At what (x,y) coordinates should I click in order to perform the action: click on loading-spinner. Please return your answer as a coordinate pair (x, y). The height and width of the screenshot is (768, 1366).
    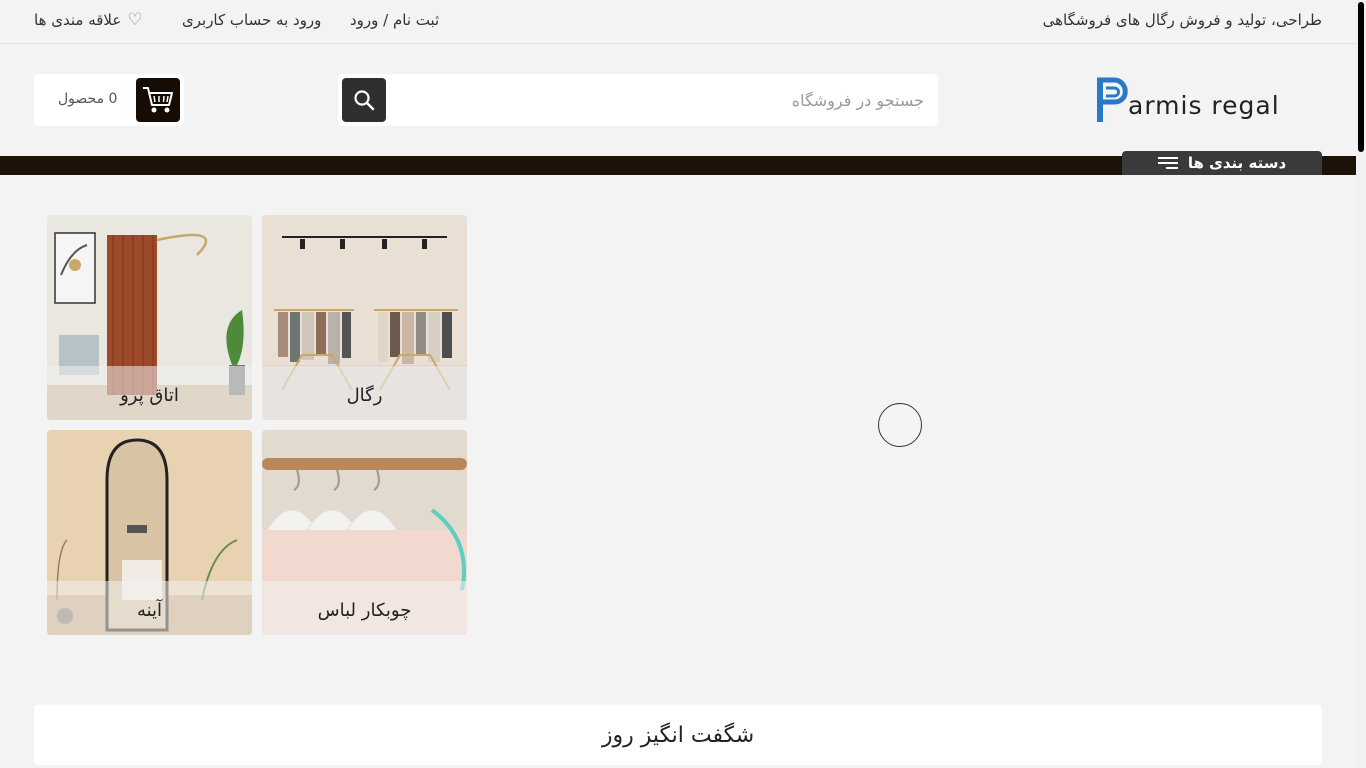
    Looking at the image, I should click on (900, 425).